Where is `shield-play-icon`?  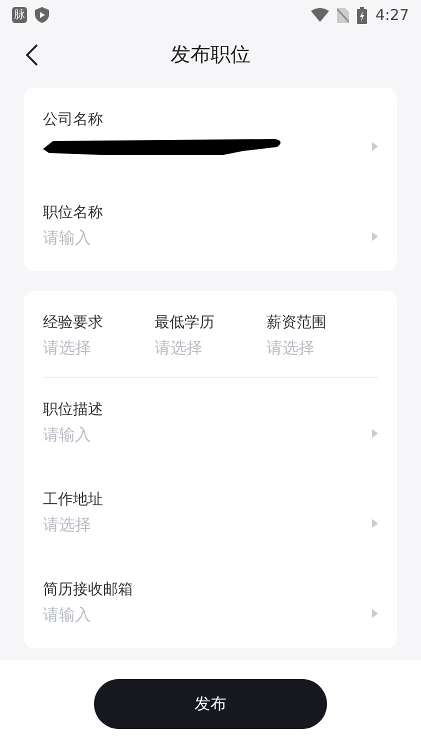
shield-play-icon is located at coordinates (42, 15).